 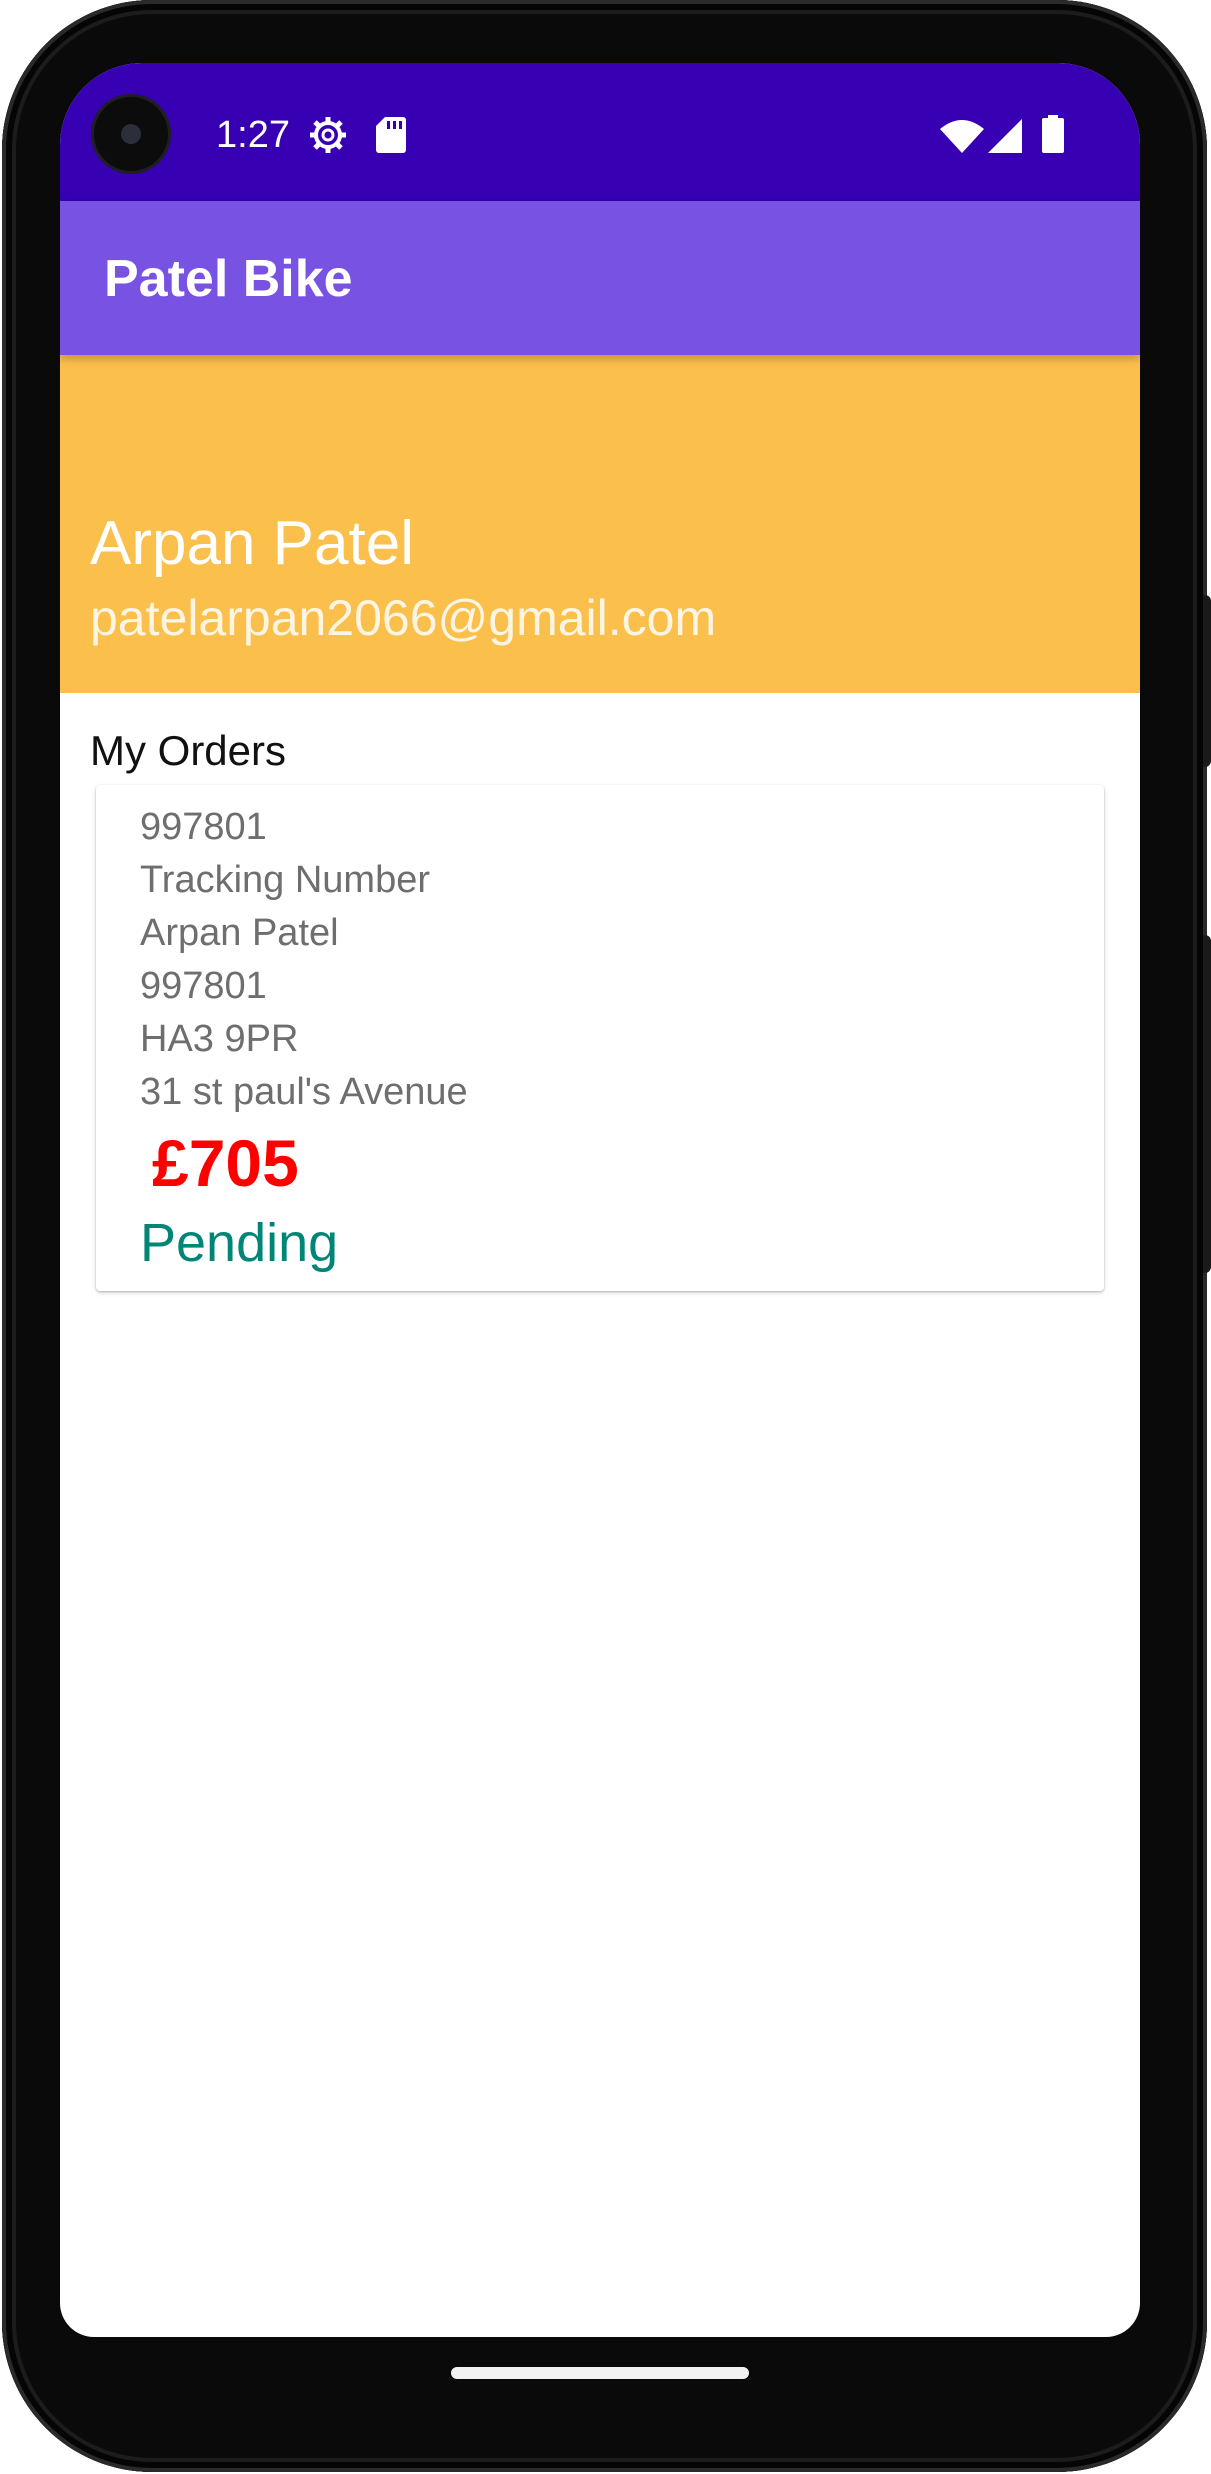 I want to click on order-id: 997801, so click(x=203, y=827).